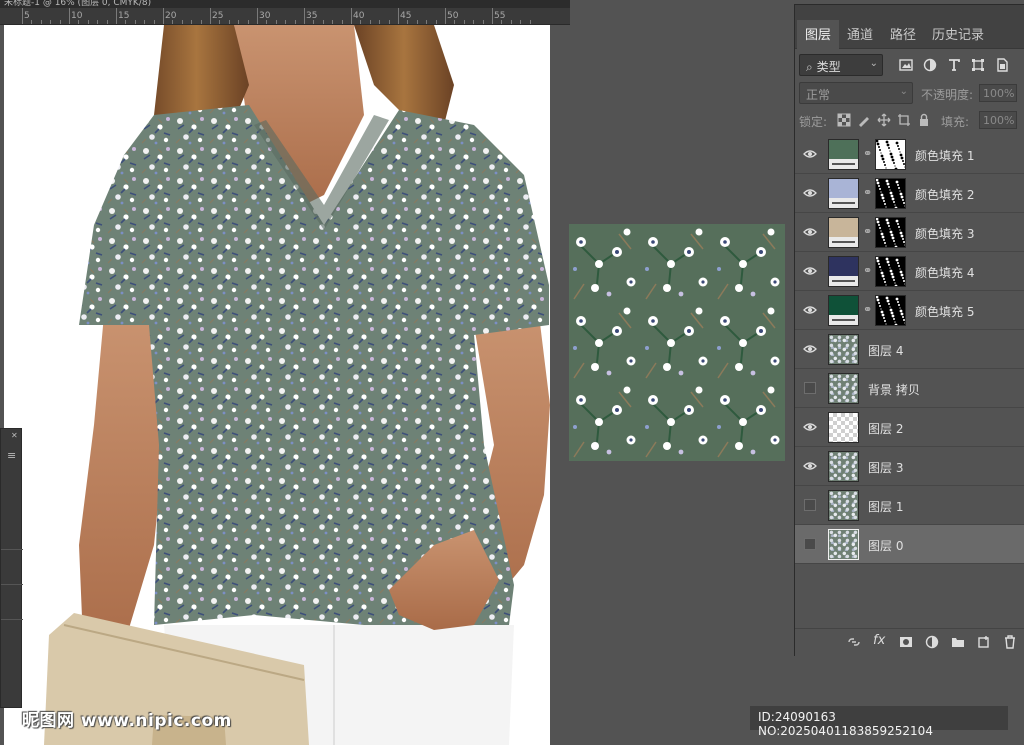 This screenshot has height=745, width=1024. Describe the element at coordinates (932, 642) in the screenshot. I see `new-adjustment-layer-icon` at that location.